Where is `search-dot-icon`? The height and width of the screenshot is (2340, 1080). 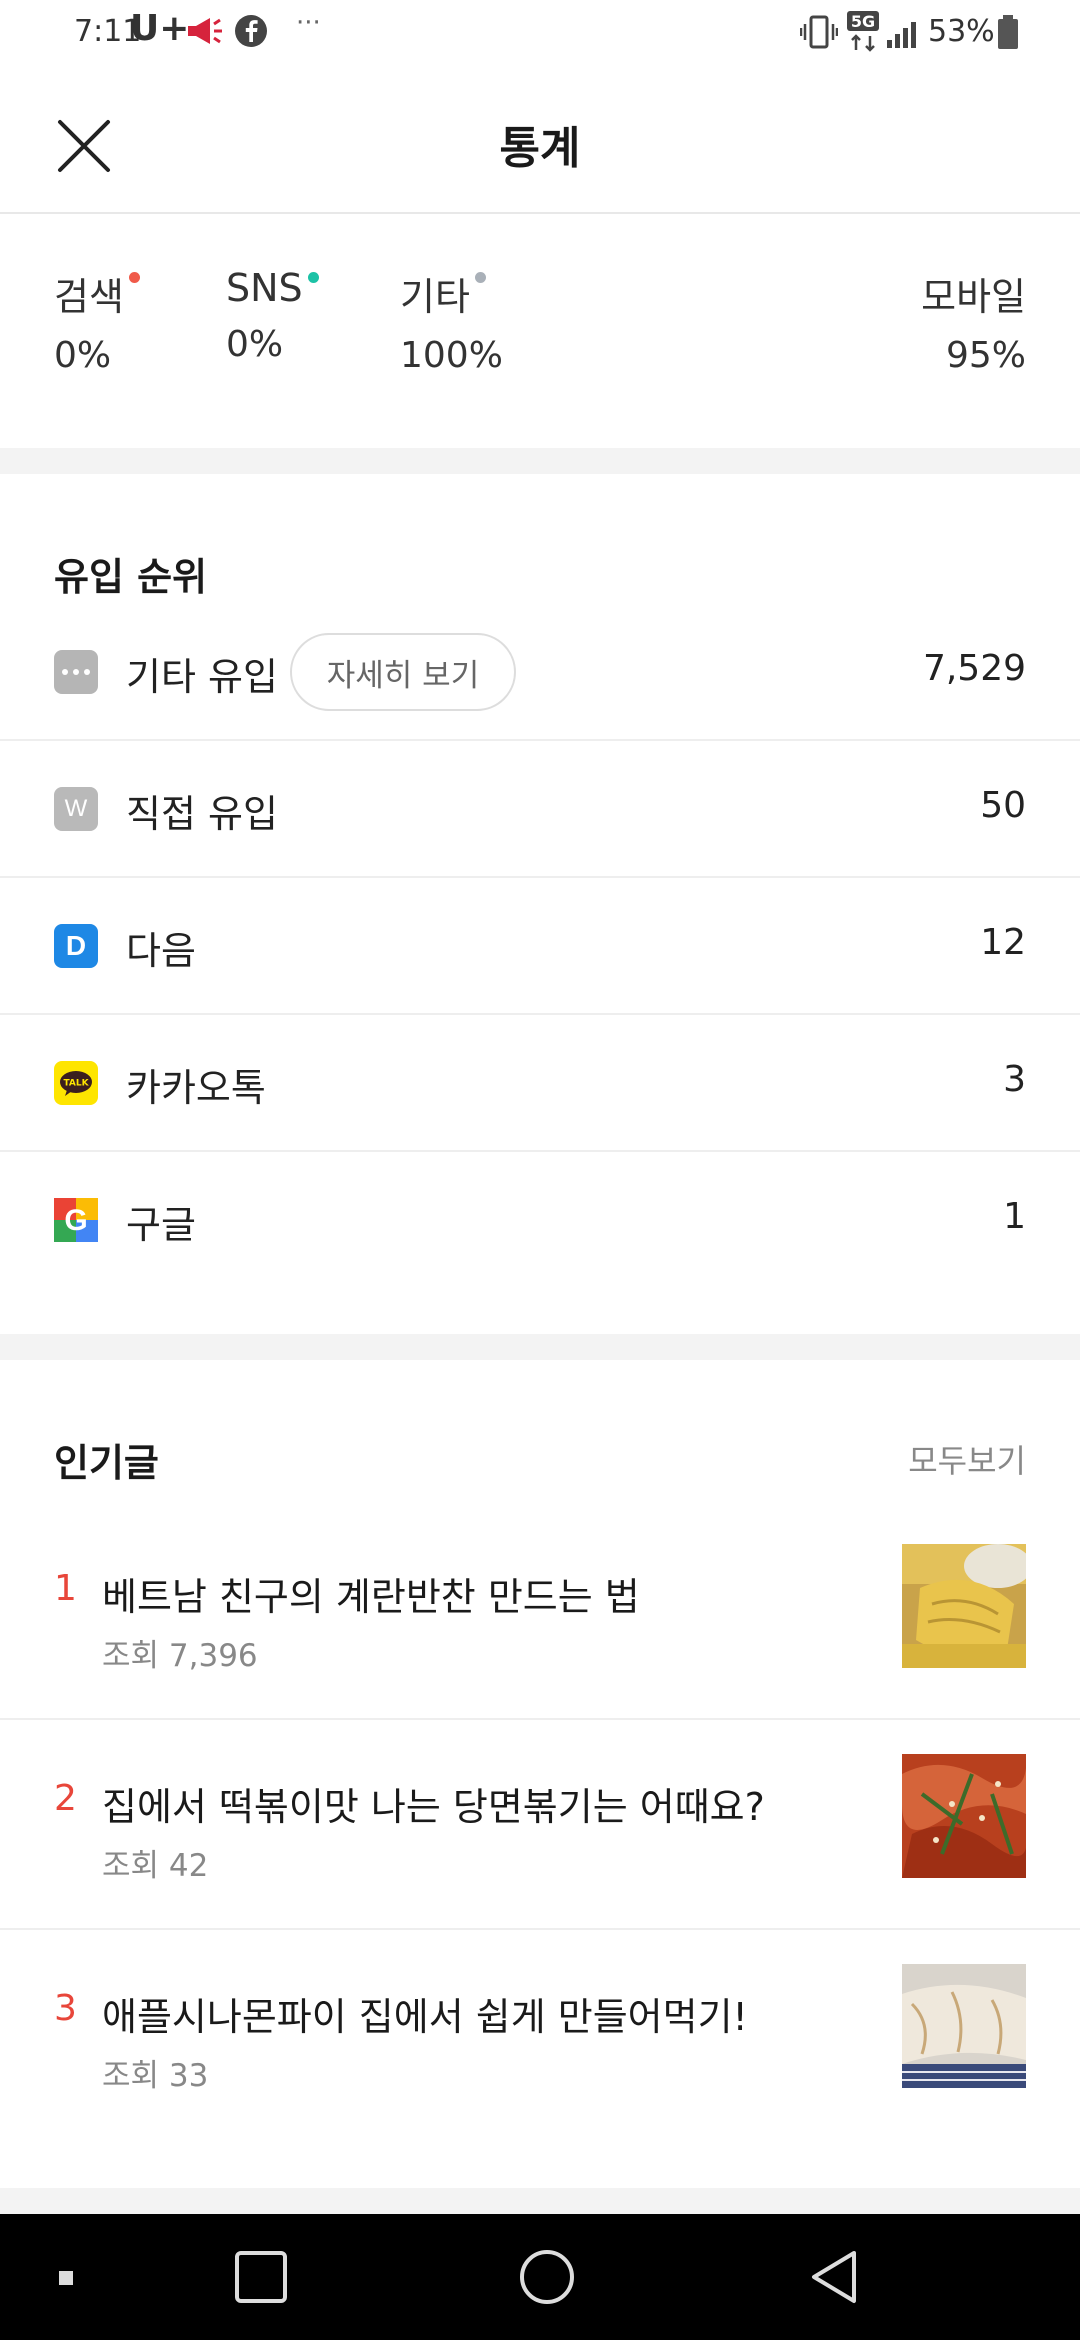
search-dot-icon is located at coordinates (134, 277).